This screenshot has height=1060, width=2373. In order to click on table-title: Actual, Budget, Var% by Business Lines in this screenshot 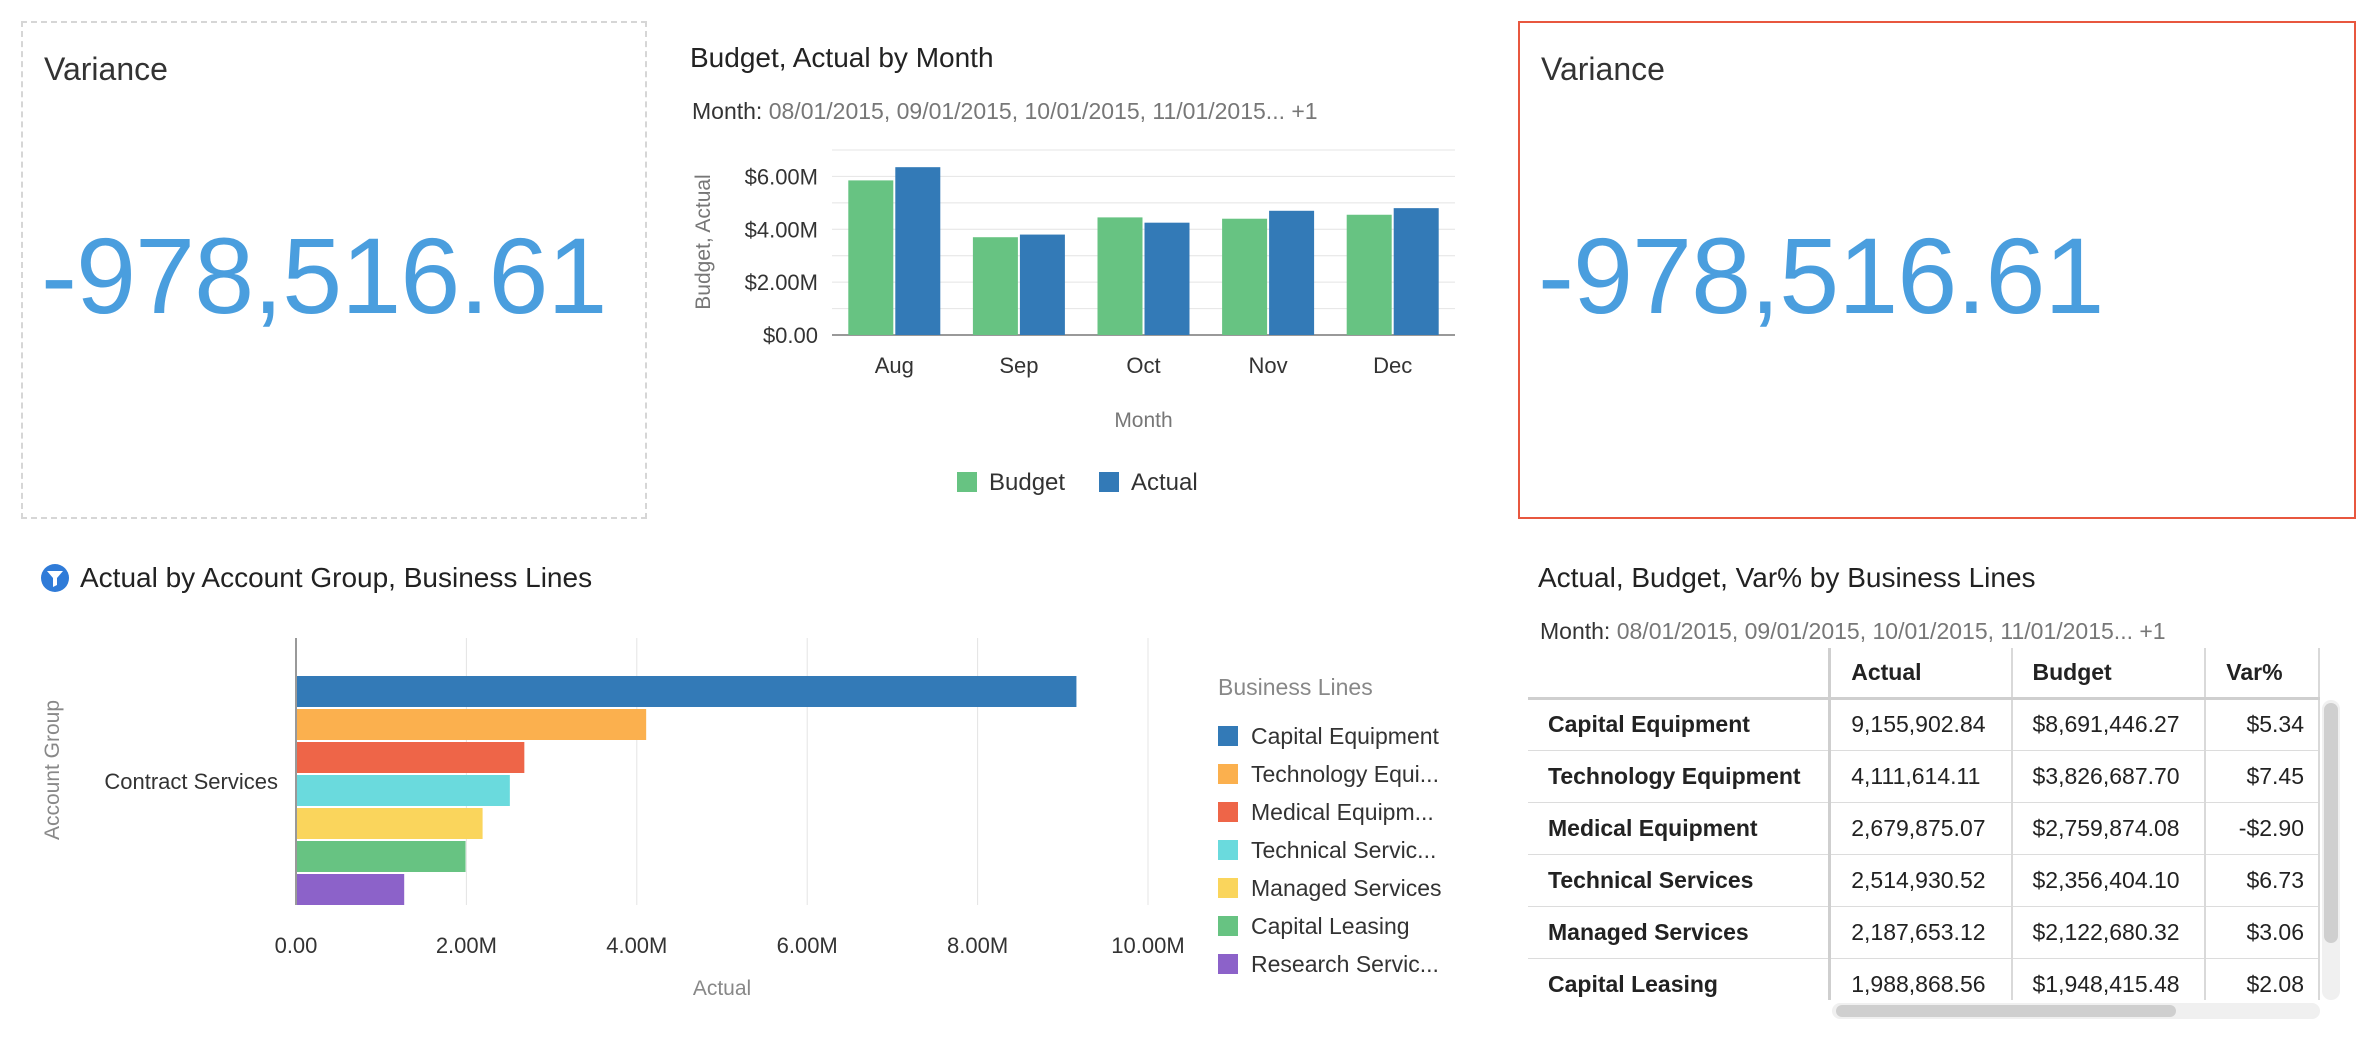, I will do `click(1787, 577)`.